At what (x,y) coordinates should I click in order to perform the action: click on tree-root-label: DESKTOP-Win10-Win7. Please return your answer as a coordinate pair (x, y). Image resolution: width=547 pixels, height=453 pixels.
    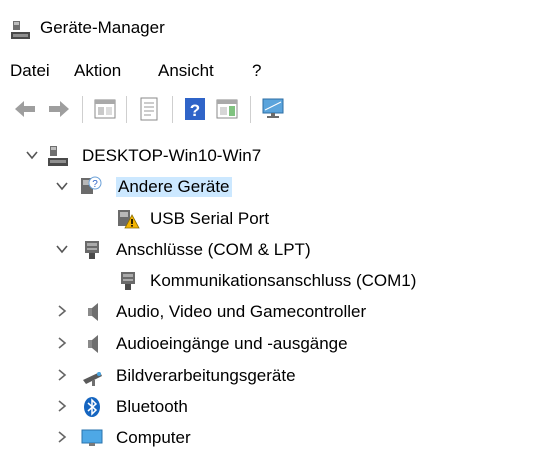
    Looking at the image, I should click on (172, 155).